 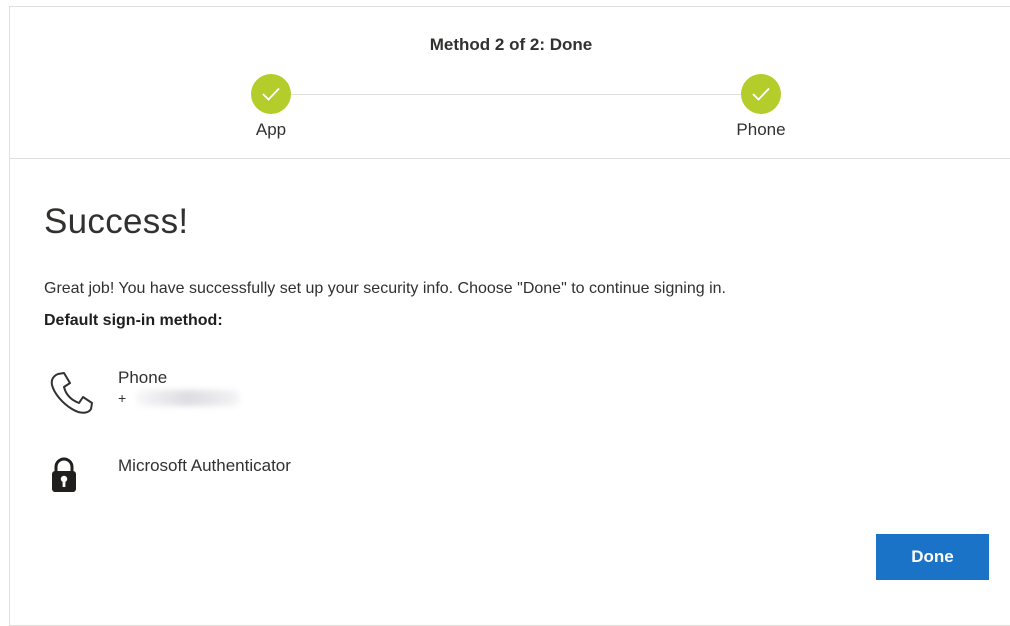 I want to click on method-phone-number: +, so click(x=179, y=398).